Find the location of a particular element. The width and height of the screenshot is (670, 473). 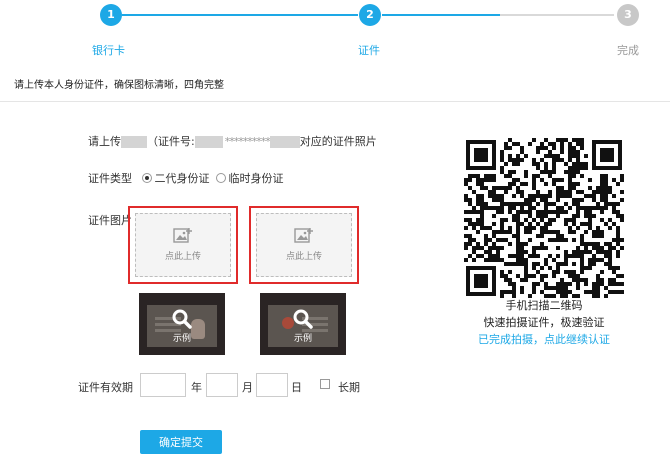

radio-second-gen-id-label: 二代身份证 is located at coordinates (182, 178).